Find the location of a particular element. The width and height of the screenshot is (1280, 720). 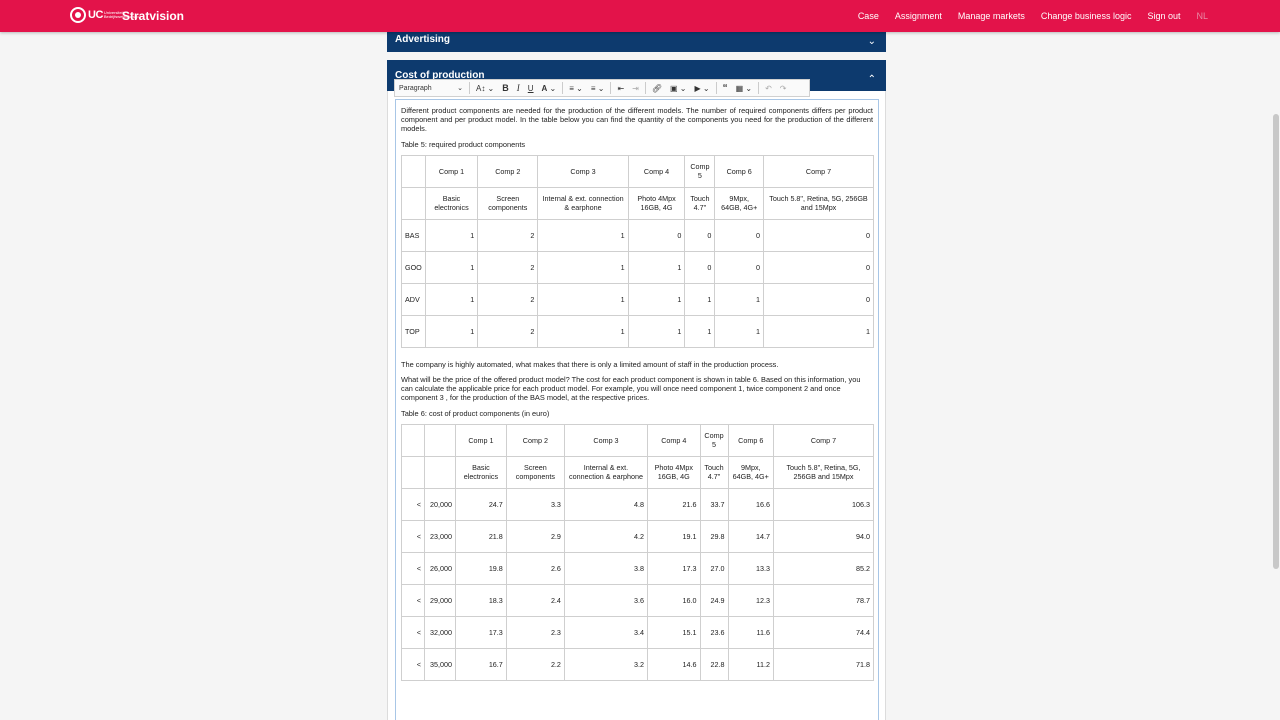

italic-icon: I is located at coordinates (518, 88).